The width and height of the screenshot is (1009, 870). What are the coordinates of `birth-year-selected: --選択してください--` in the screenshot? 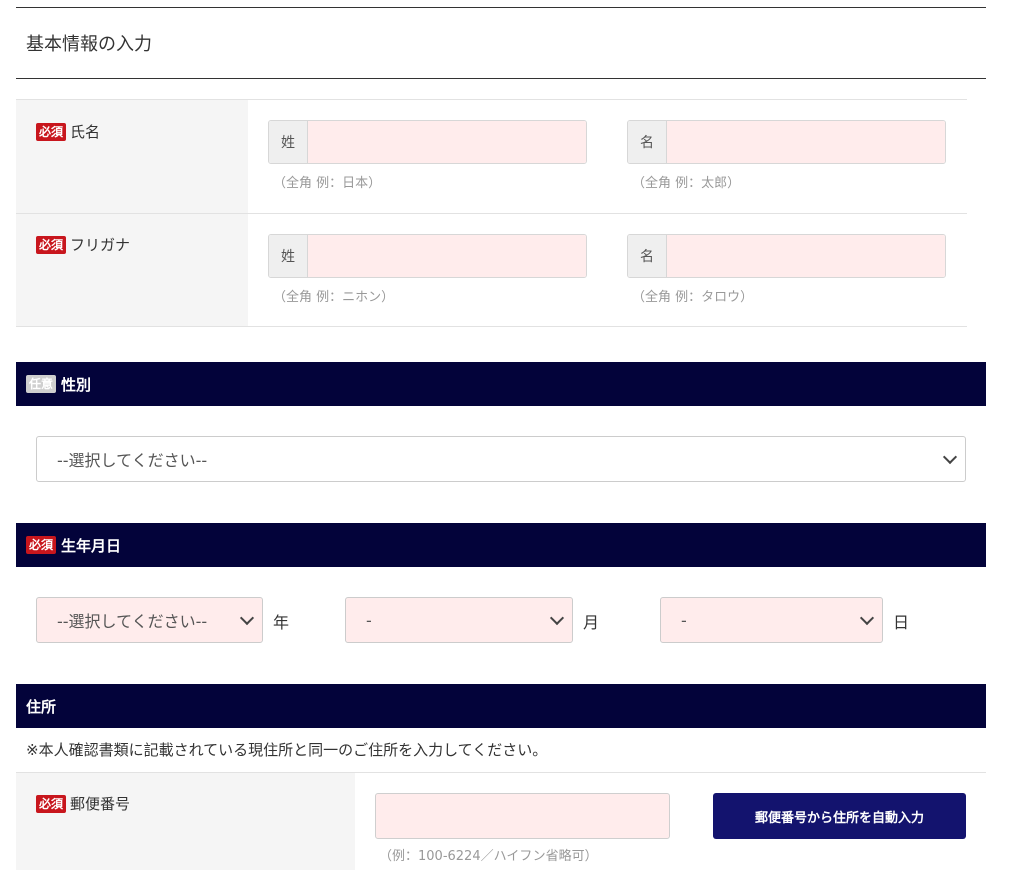 It's located at (132, 621).